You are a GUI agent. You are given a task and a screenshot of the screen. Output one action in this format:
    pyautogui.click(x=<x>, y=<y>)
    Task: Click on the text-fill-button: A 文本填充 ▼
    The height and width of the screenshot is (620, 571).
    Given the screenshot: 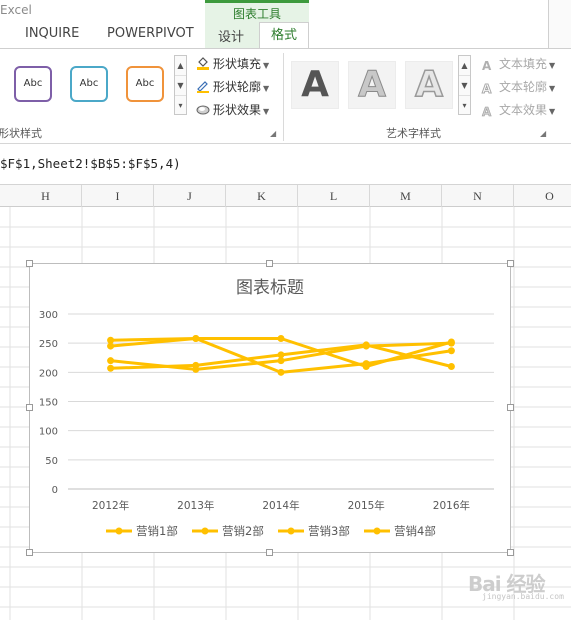 What is the action you would take?
    pyautogui.click(x=518, y=64)
    